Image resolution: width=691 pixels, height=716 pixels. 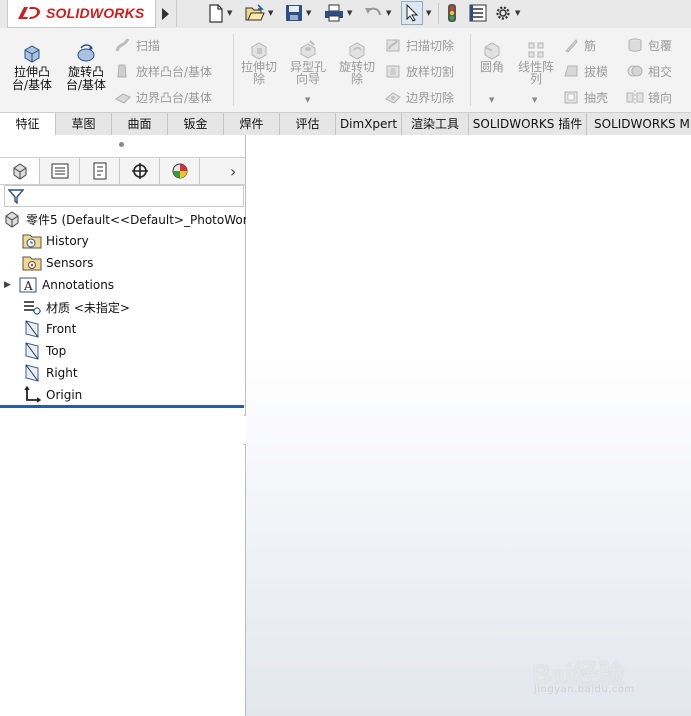 I want to click on hole-wizard-button: 异型孔 向导, so click(x=308, y=62).